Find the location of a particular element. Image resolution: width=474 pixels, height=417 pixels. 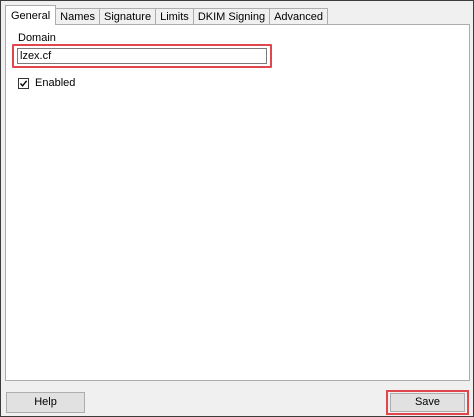

enabled-checkbox is located at coordinates (23, 83).